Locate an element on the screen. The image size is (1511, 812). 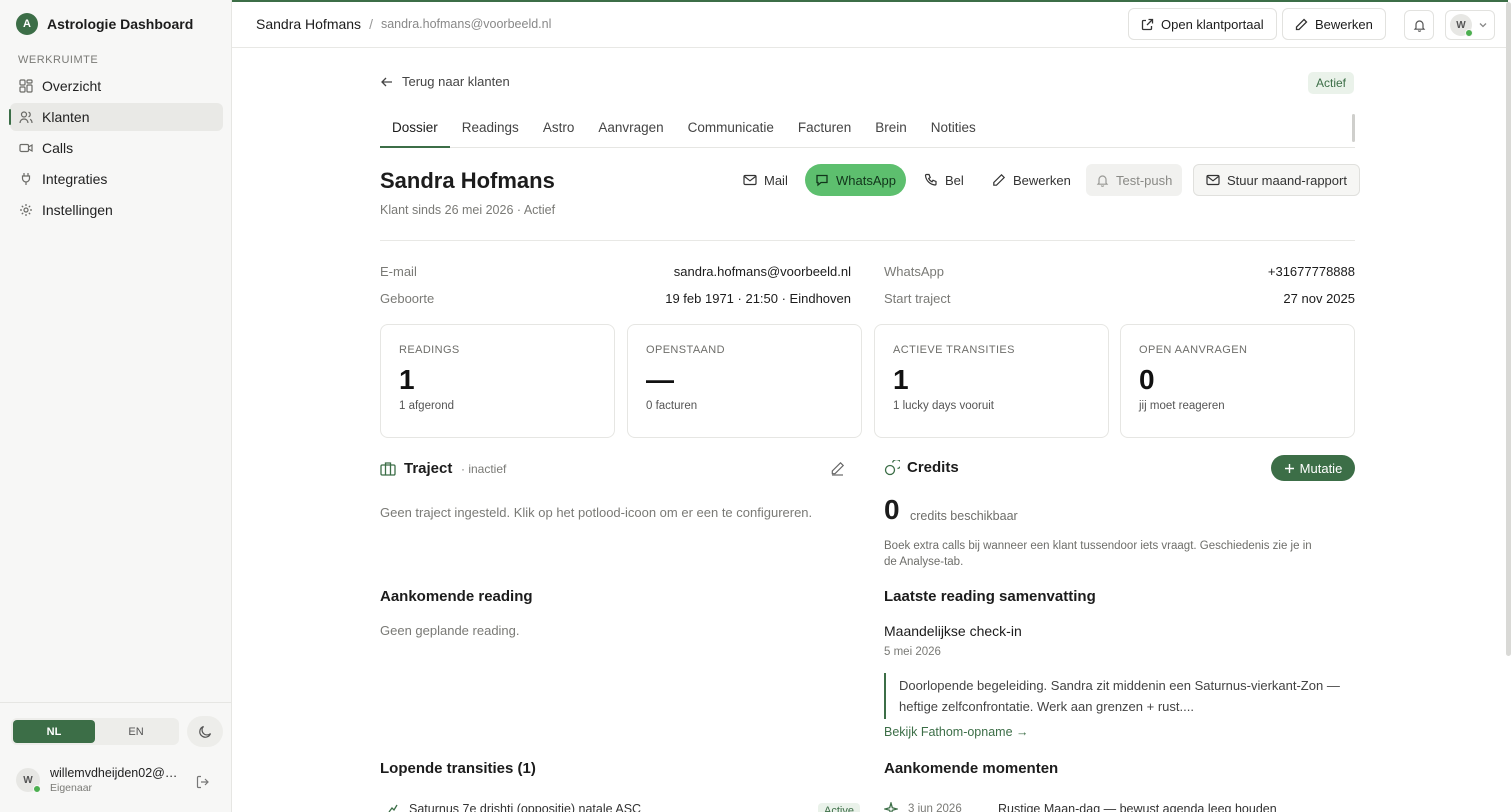
chevron-down-icon is located at coordinates (1483, 25).